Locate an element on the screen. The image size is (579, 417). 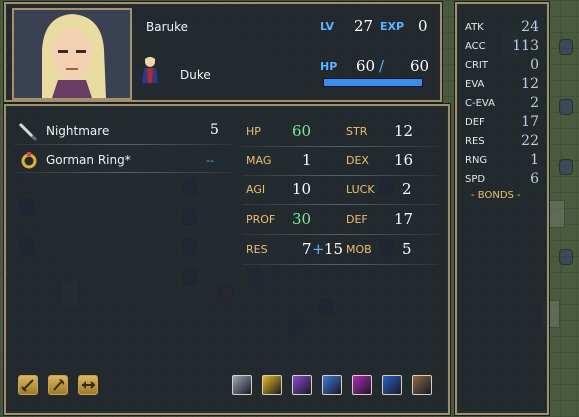
combat-value: 6 is located at coordinates (534, 179).